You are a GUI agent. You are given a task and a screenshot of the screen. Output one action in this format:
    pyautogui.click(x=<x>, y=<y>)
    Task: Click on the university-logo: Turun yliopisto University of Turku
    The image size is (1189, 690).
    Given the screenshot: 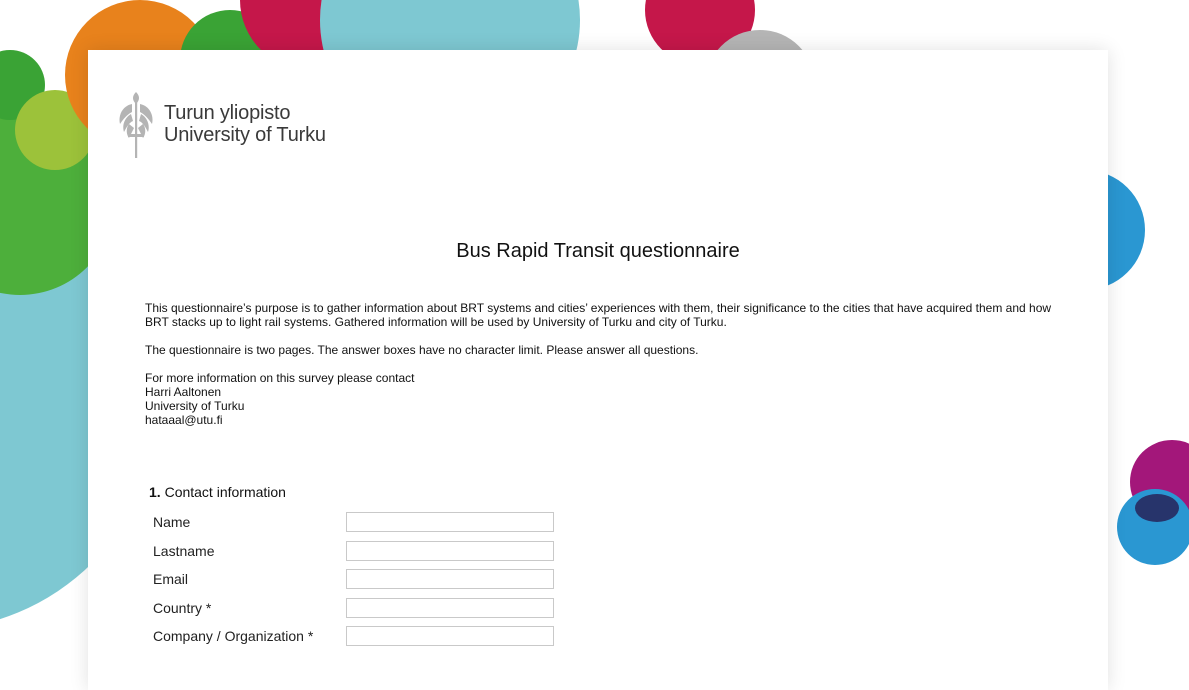 What is the action you would take?
    pyautogui.click(x=221, y=124)
    